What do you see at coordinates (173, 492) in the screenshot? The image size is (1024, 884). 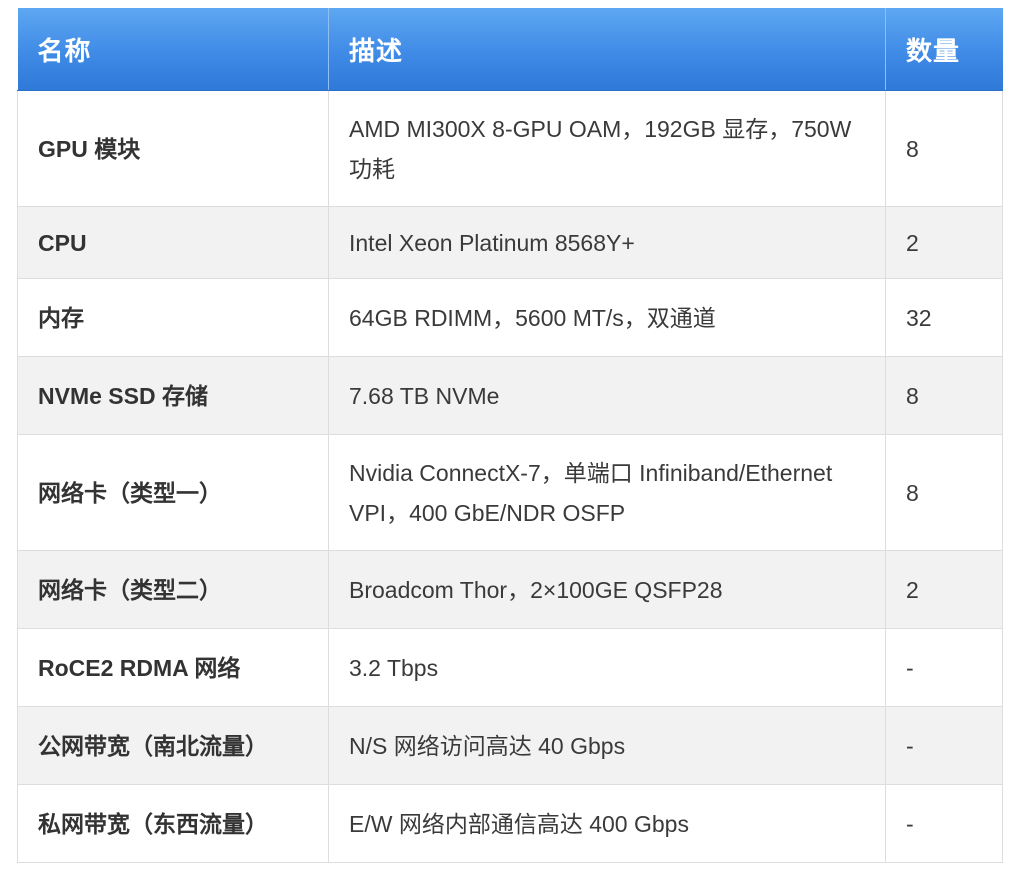 I see `row-name: 网络卡（类型一）` at bounding box center [173, 492].